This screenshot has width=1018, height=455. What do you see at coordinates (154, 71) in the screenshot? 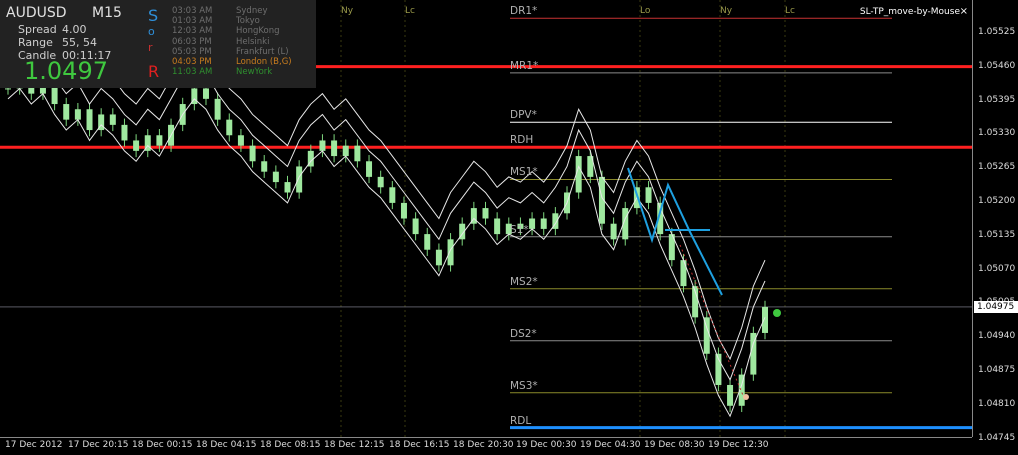
I see `sor-letter-R: R` at bounding box center [154, 71].